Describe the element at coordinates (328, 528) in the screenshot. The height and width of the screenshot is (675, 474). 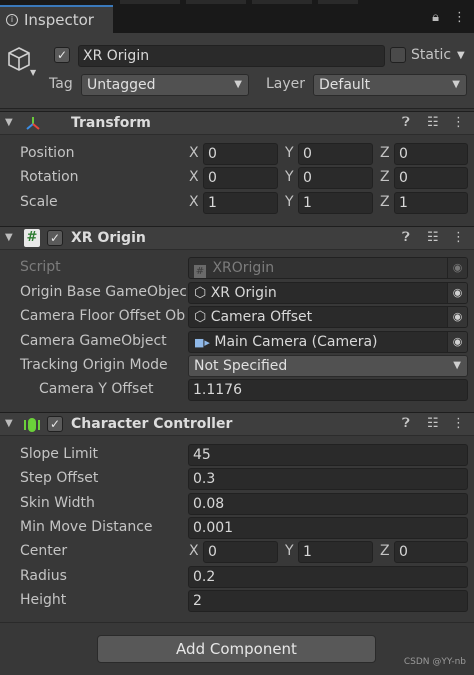
I see `min-move-distance-field: 0.001` at that location.